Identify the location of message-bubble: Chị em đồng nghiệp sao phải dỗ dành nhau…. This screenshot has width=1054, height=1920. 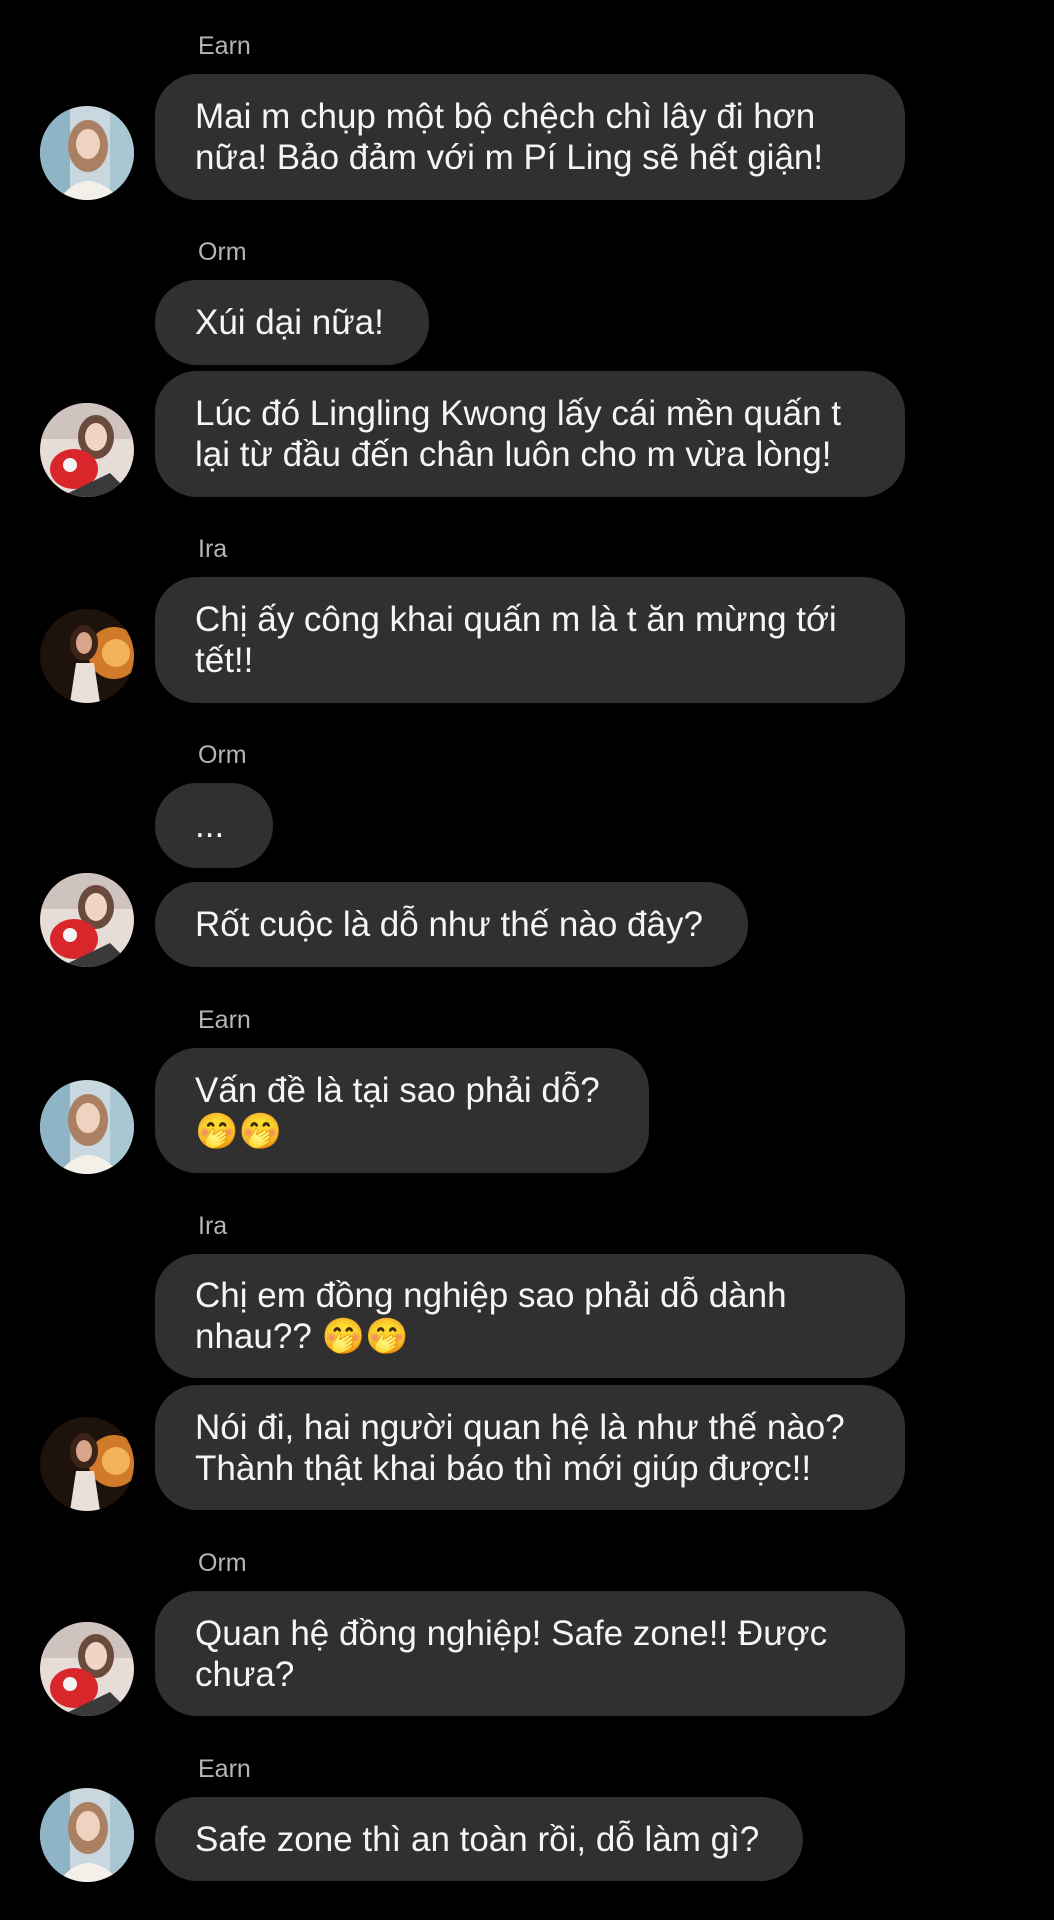
(530, 1316).